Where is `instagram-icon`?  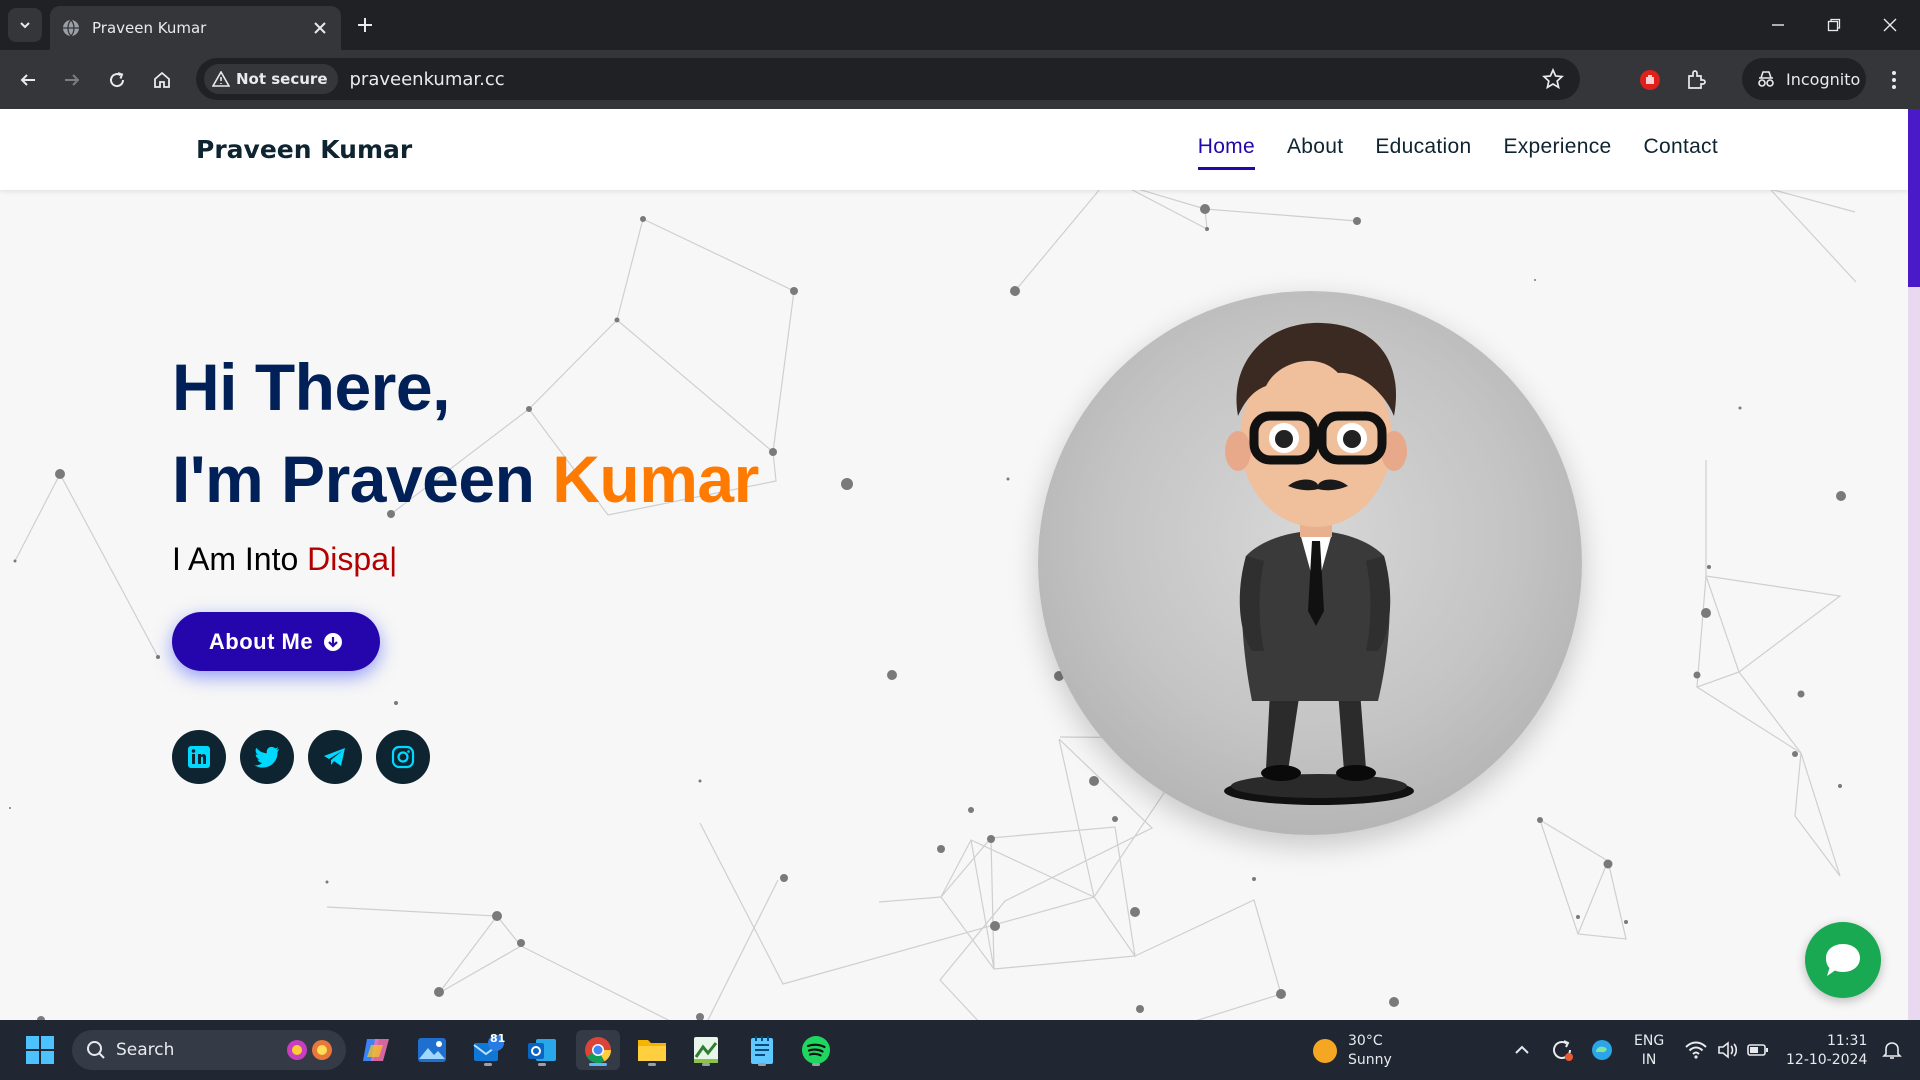 instagram-icon is located at coordinates (403, 757).